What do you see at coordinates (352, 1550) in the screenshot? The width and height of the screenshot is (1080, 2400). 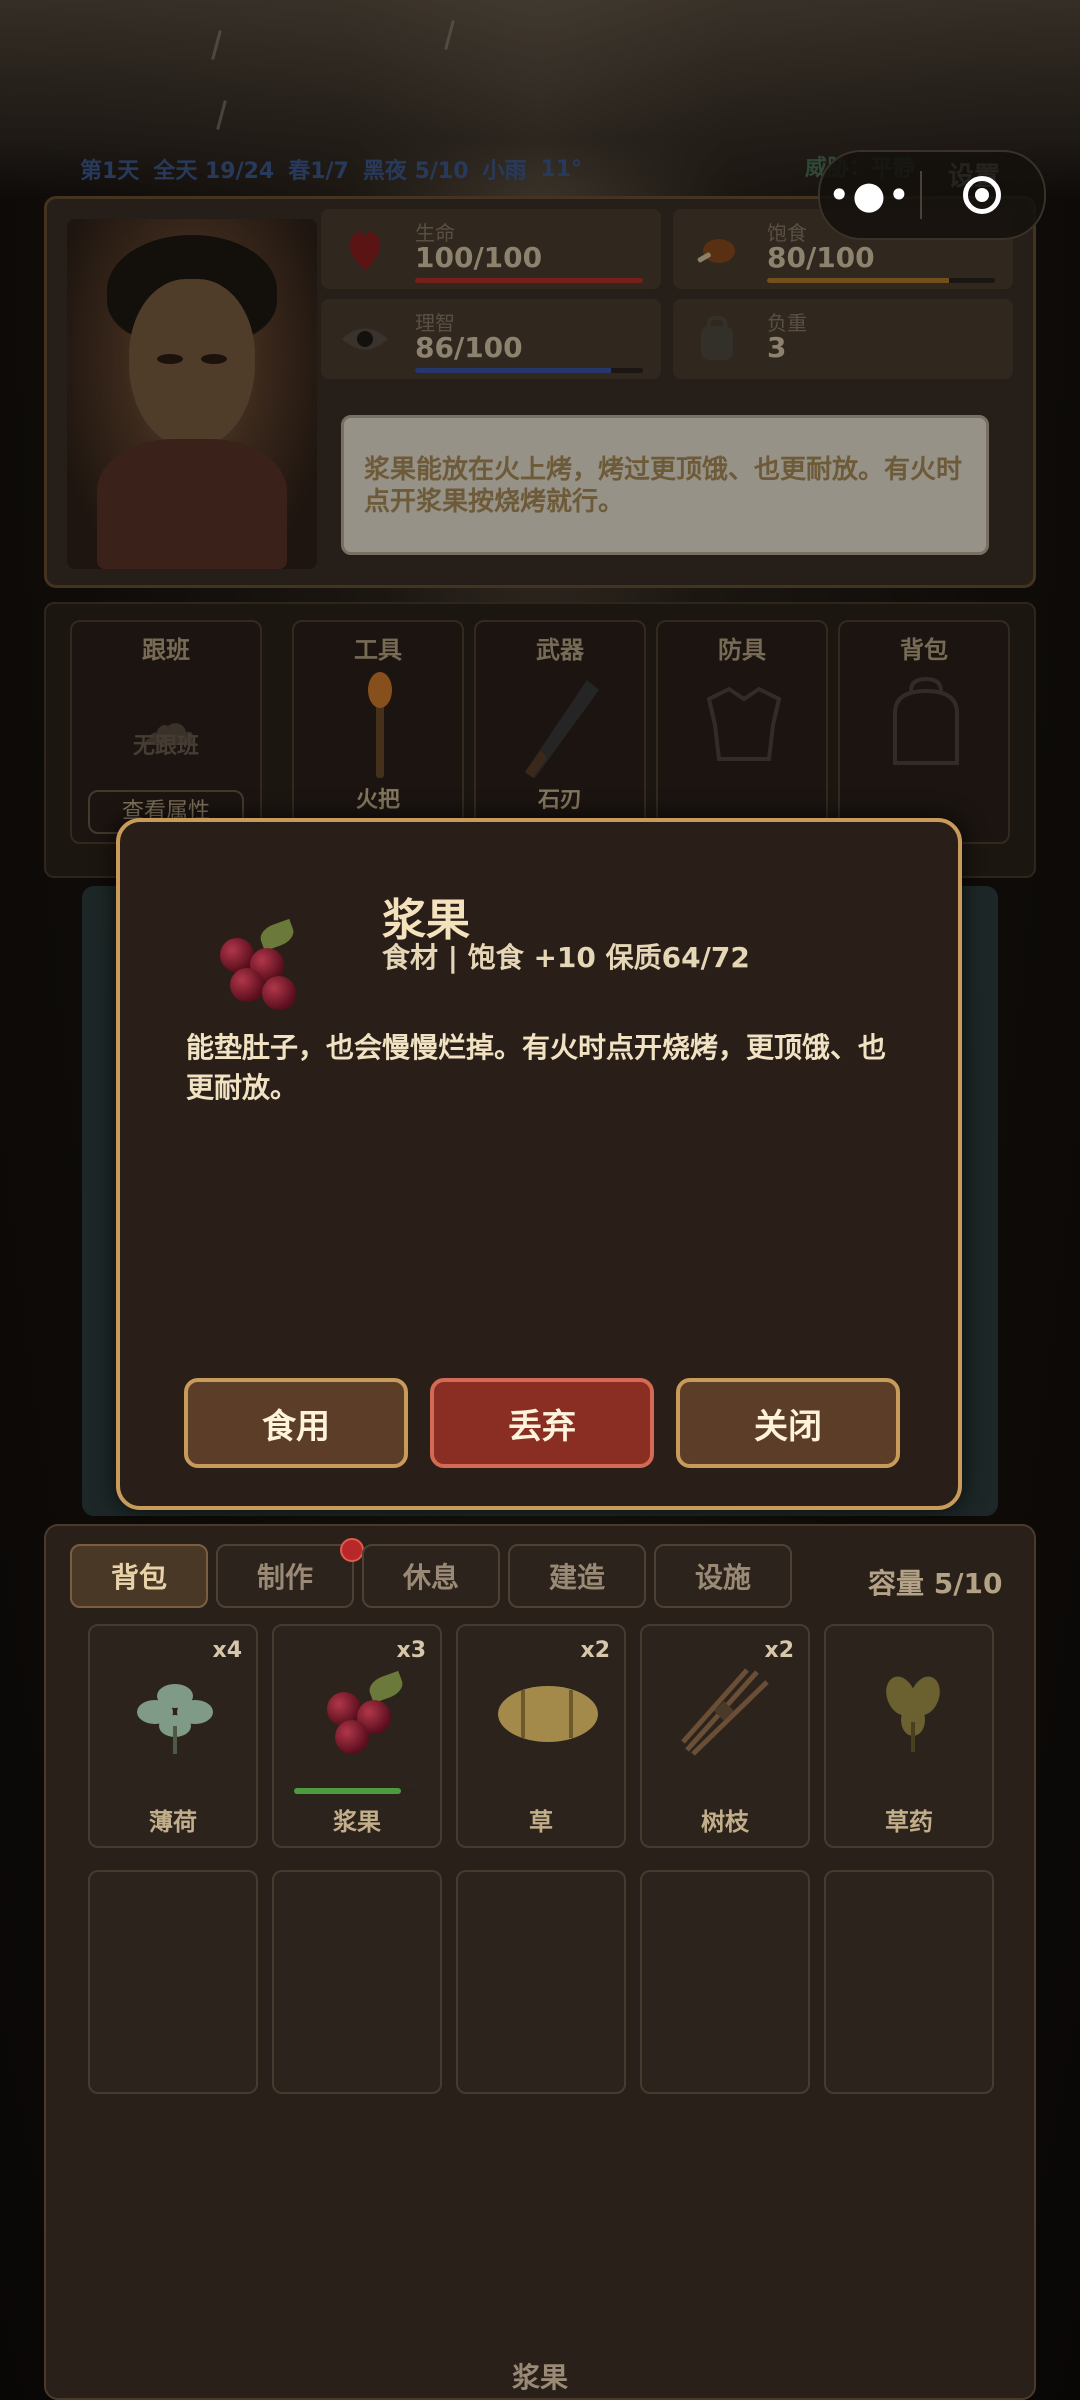 I see `notification-dot` at bounding box center [352, 1550].